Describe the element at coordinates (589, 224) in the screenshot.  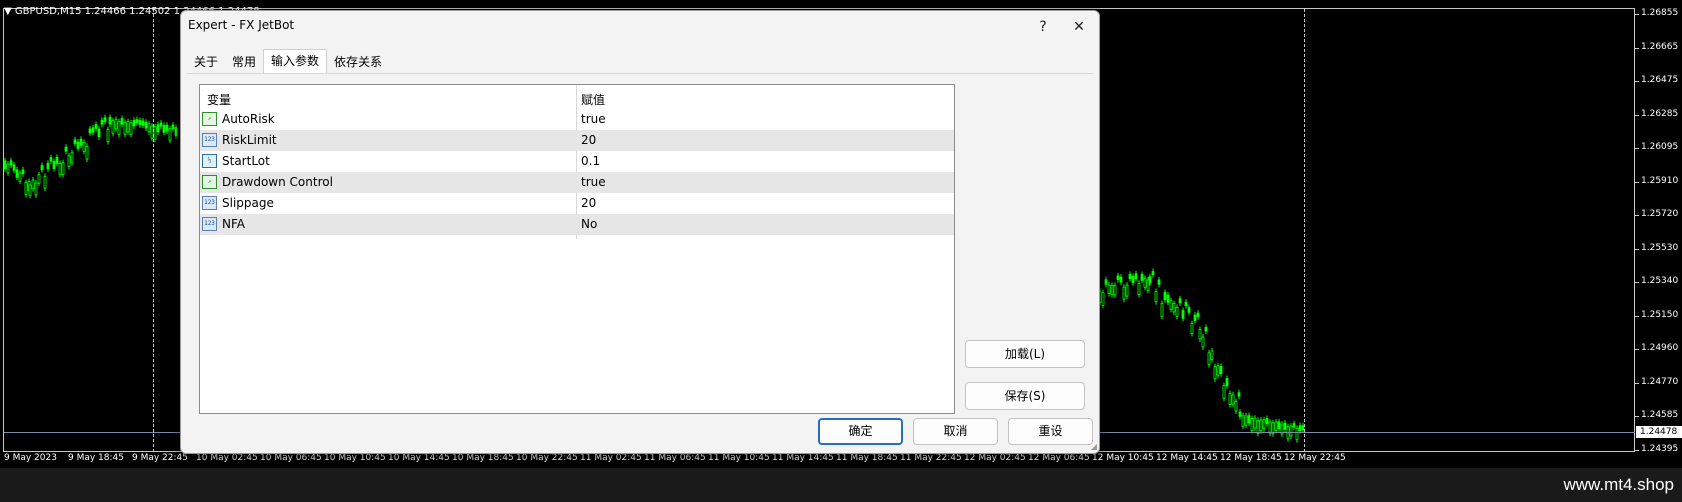
I see `param-value: No` at that location.